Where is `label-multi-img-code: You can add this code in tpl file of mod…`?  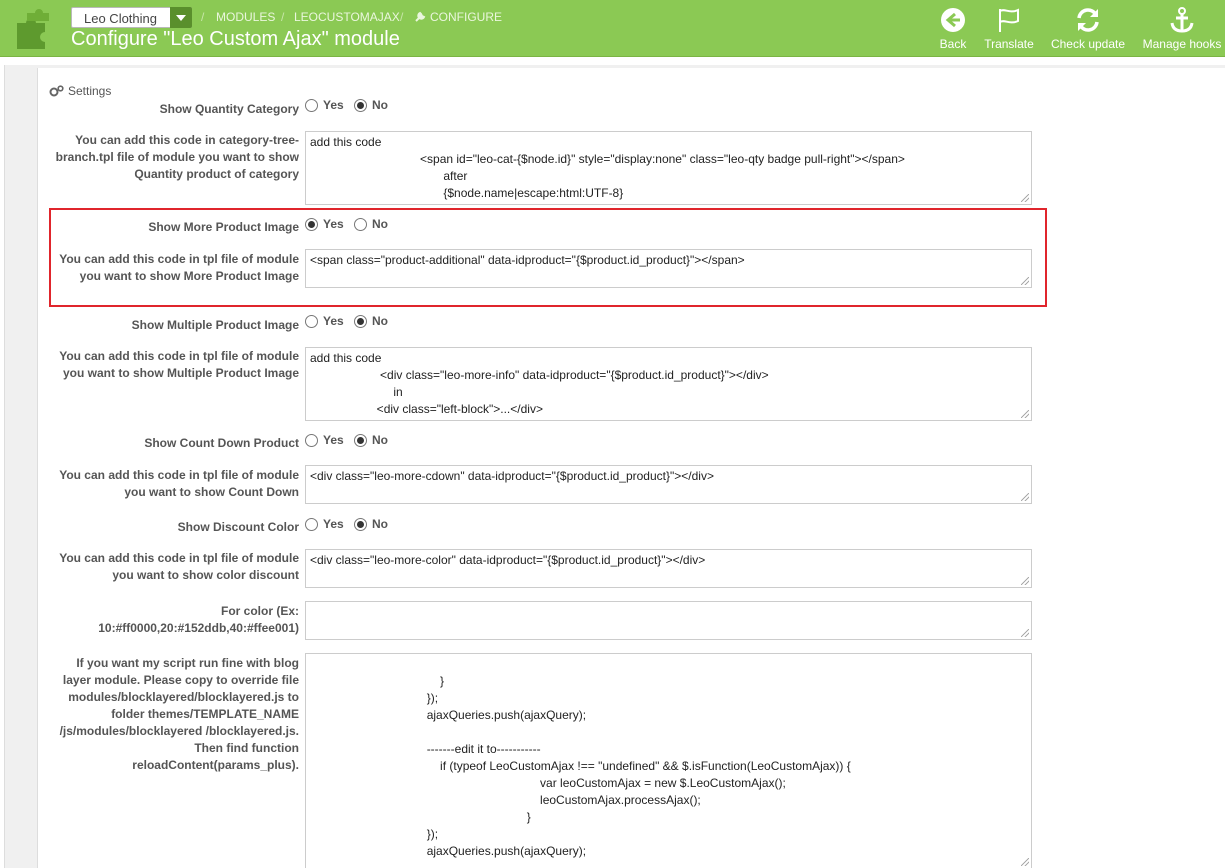 label-multi-img-code: You can add this code in tpl file of mod… is located at coordinates (179, 364).